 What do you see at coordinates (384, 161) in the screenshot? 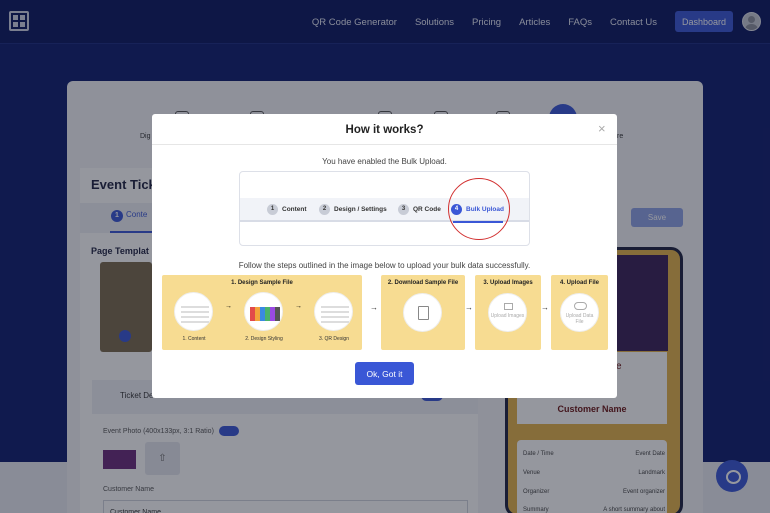
I see `bulk-enabled-text: You have enabled the Bulk Upload.` at bounding box center [384, 161].